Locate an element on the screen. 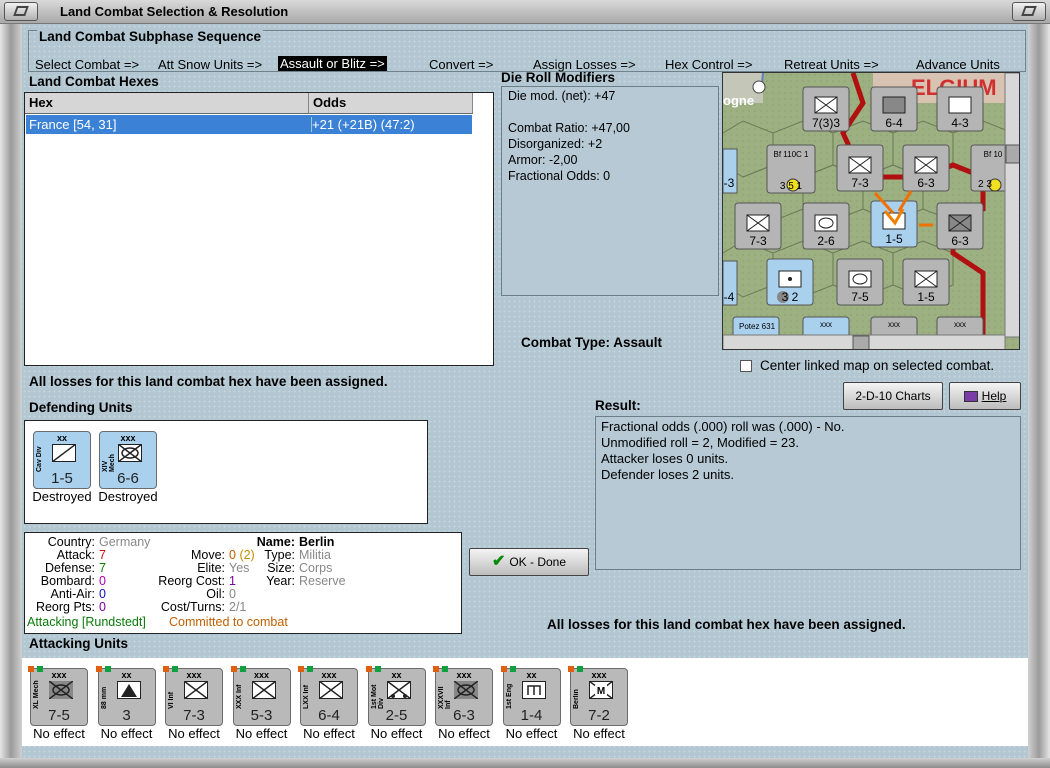 The image size is (1050, 768). attack-label: Attack: is located at coordinates (75, 555).